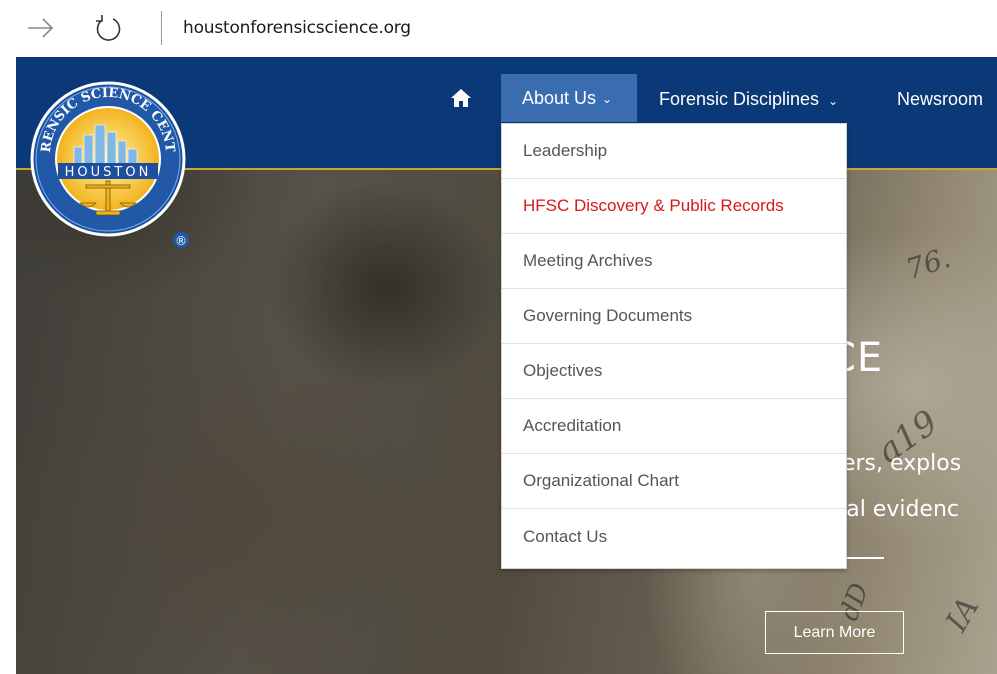 Image resolution: width=997 pixels, height=674 pixels. I want to click on forensic-science-center-logo: HOUSTON FORENSIC SCIENCE CENTER ®, so click(110, 167).